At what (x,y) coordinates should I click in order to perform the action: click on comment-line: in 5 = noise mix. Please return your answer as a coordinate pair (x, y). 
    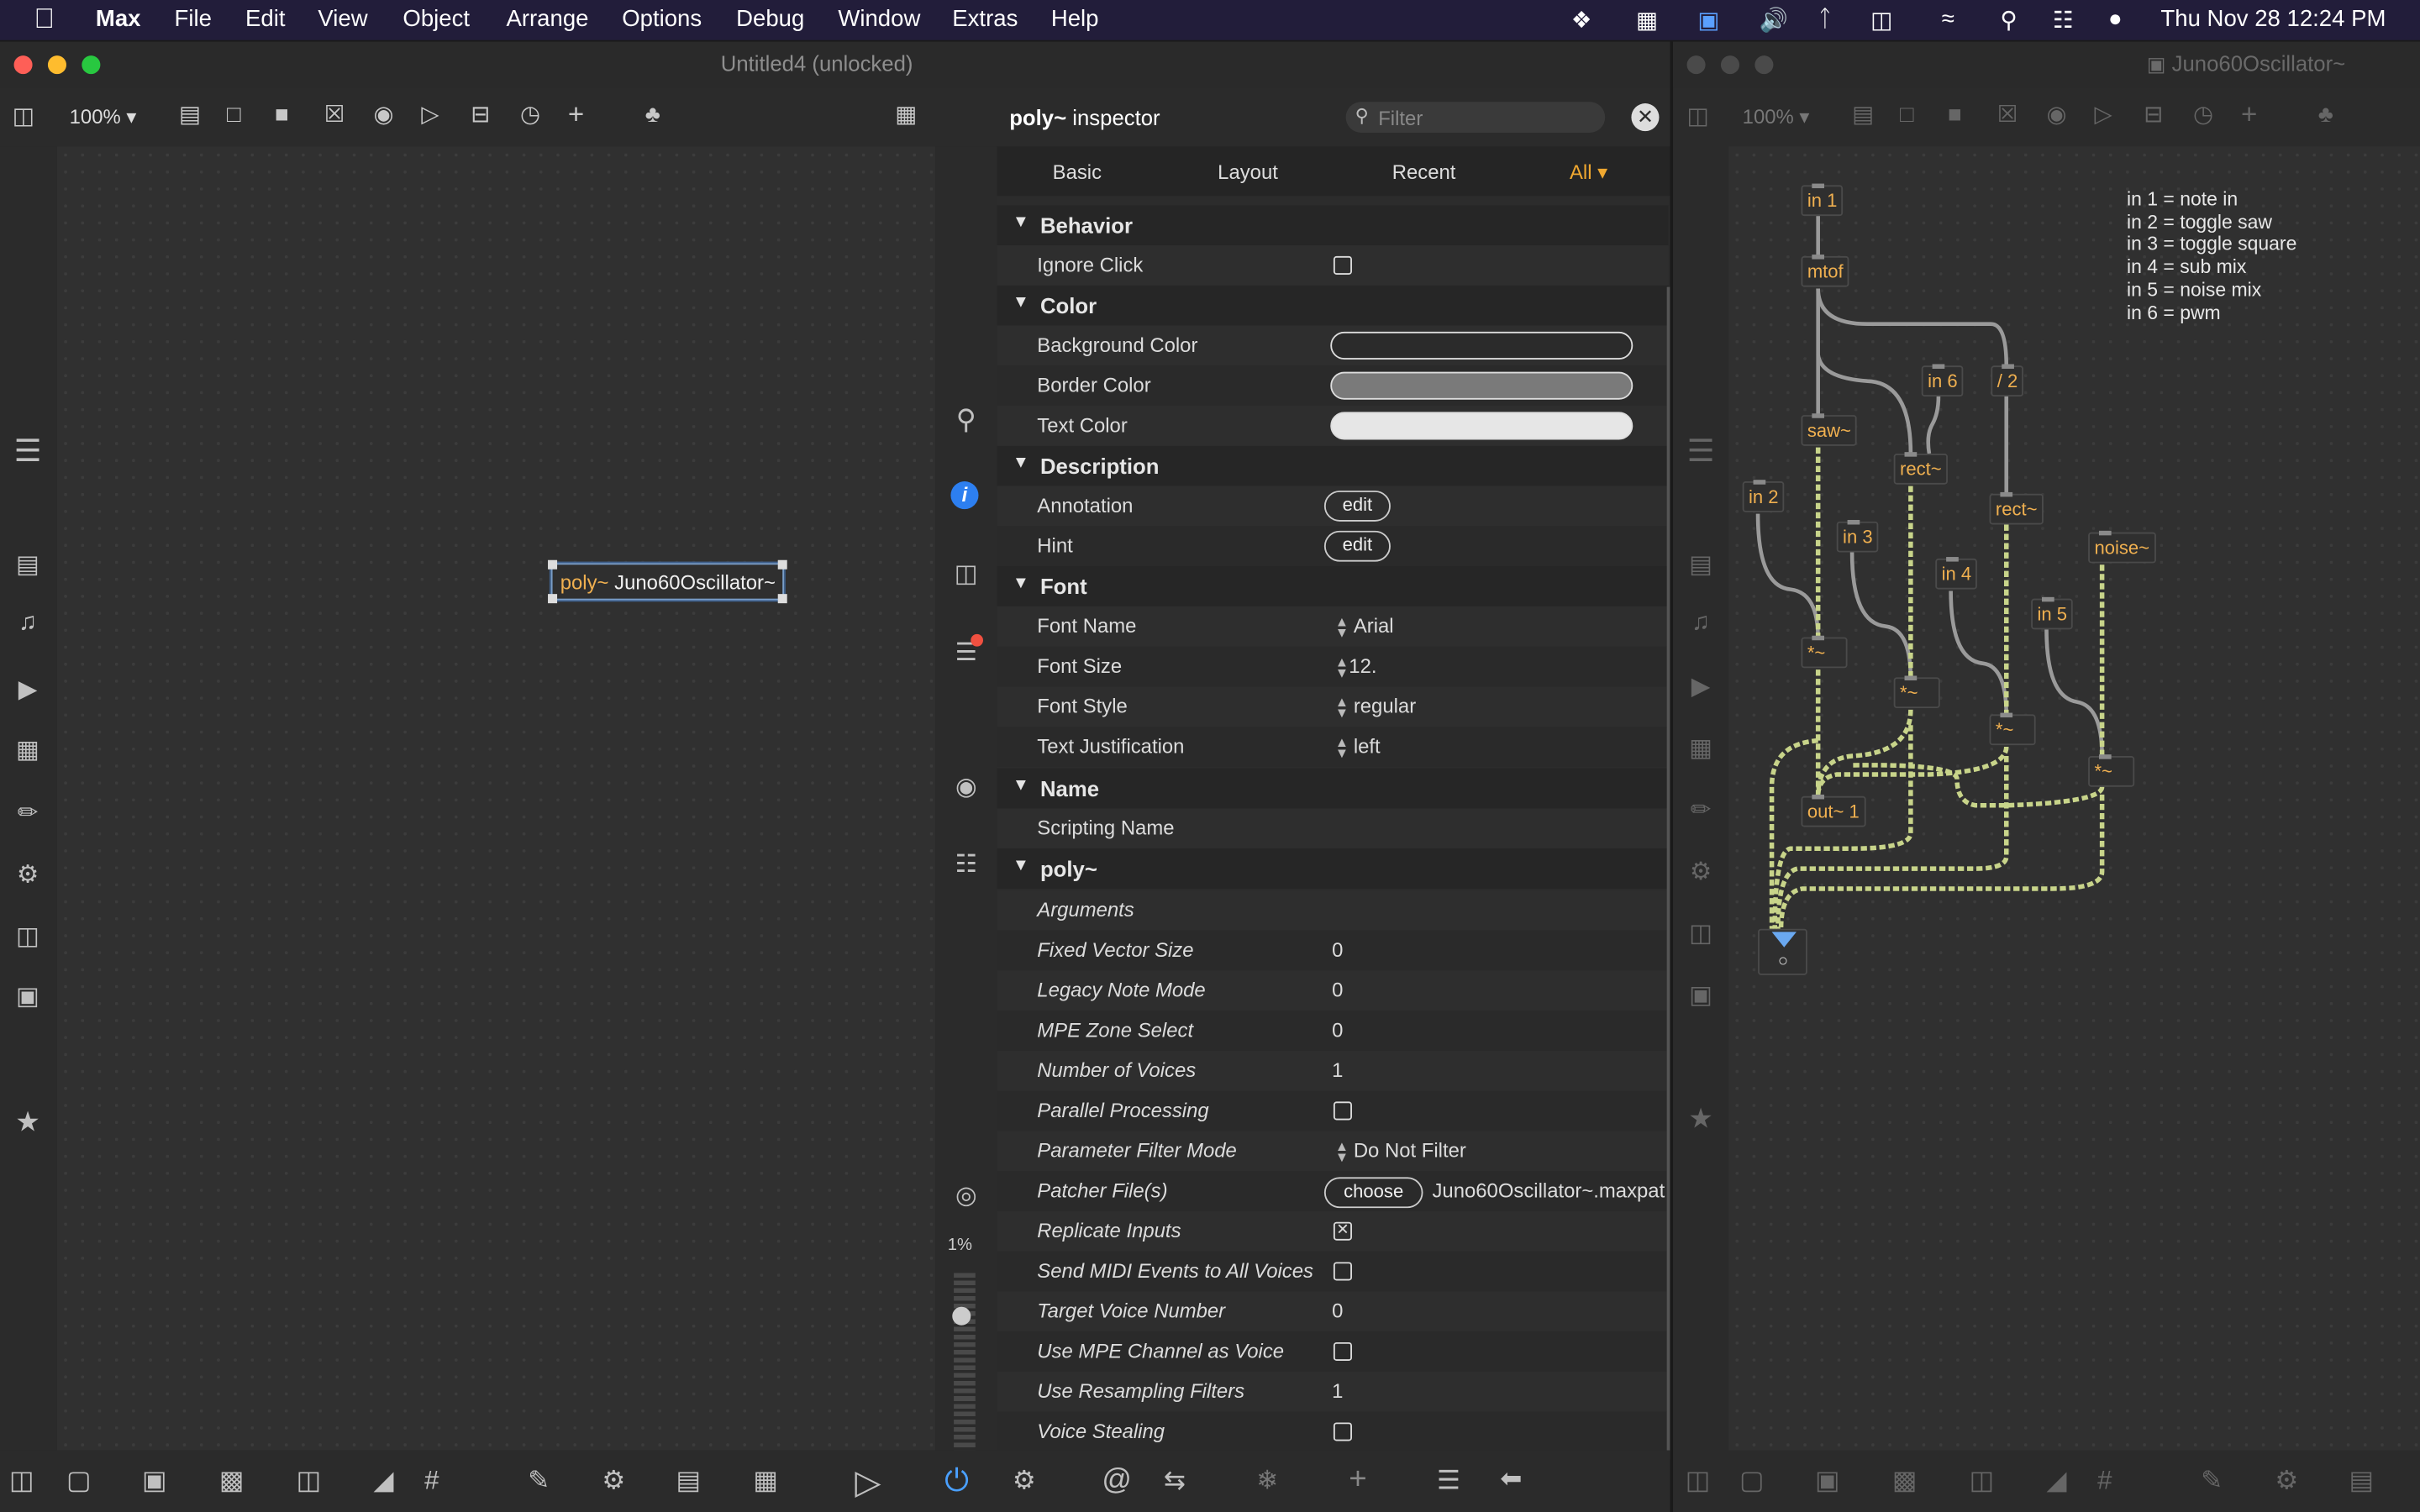
    Looking at the image, I should click on (2194, 290).